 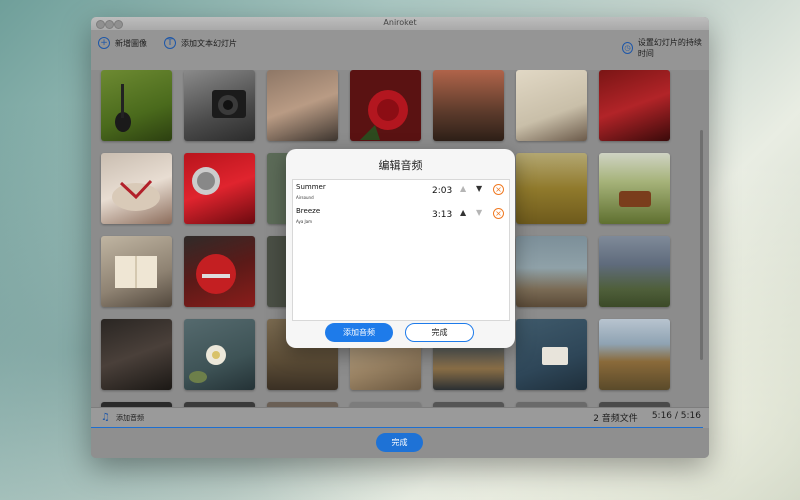 What do you see at coordinates (401, 192) in the screenshot?
I see `audio-track-row: Summer Airsound 2:03 ▲ ▼ ×` at bounding box center [401, 192].